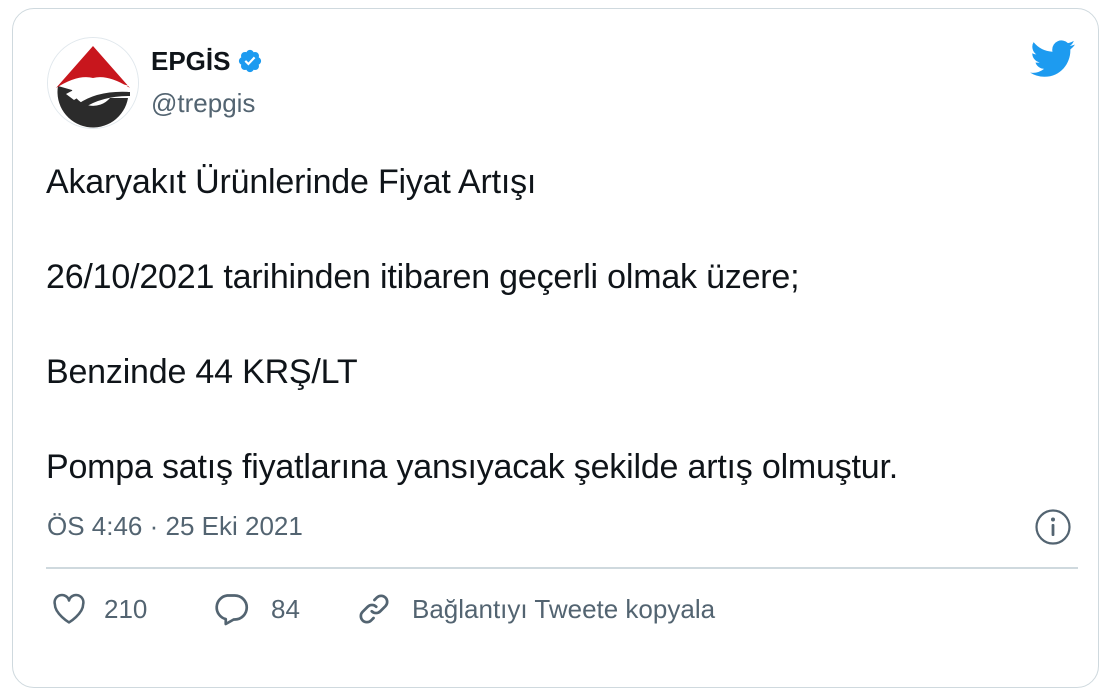  I want to click on tweet-timestamp: ÖS 4:46 · 25 Eki 2021, so click(175, 526).